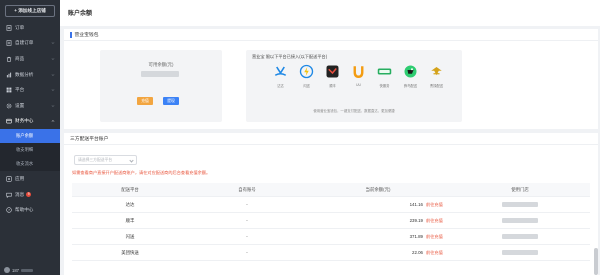 This screenshot has height=275, width=600. I want to click on column-header: 配送平台, so click(130, 189).